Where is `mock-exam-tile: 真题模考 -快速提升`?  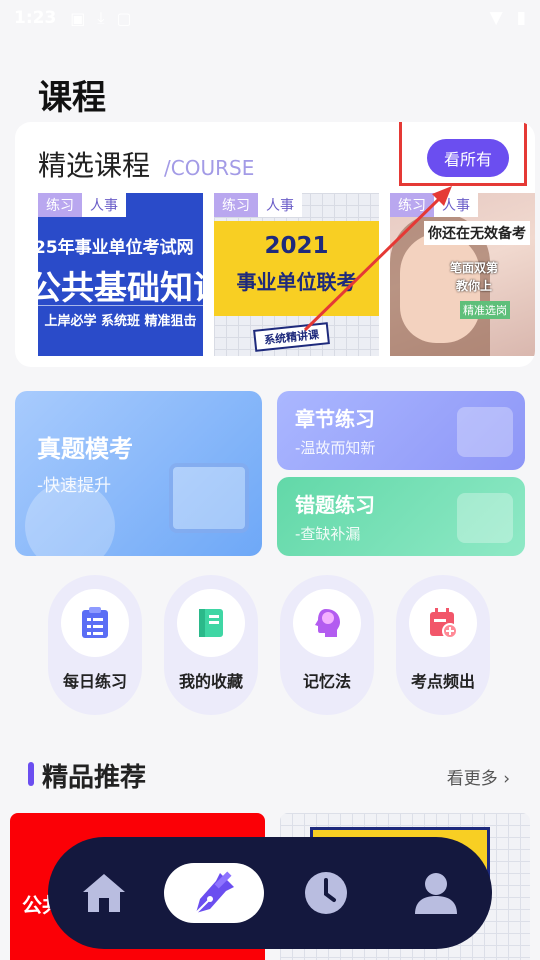 mock-exam-tile: 真题模考 -快速提升 is located at coordinates (138, 473).